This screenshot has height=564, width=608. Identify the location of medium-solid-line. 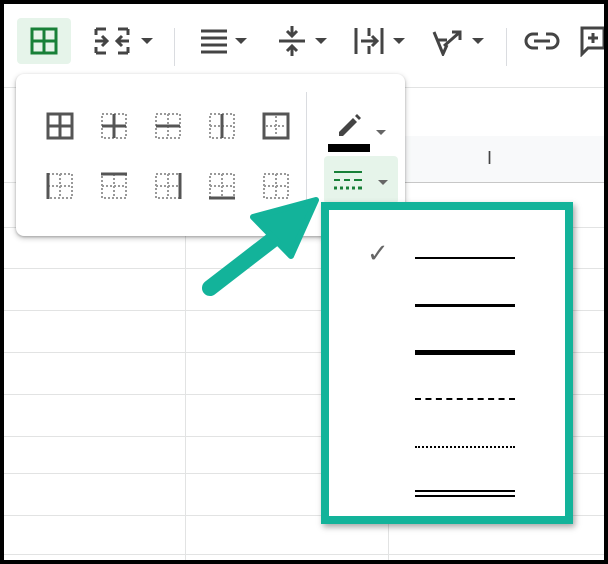
(465, 305).